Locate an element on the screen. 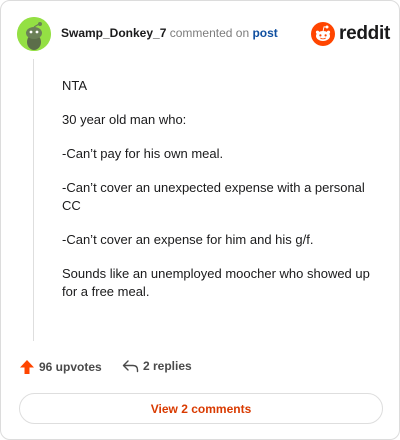  snoo-avatar-icon is located at coordinates (34, 34).